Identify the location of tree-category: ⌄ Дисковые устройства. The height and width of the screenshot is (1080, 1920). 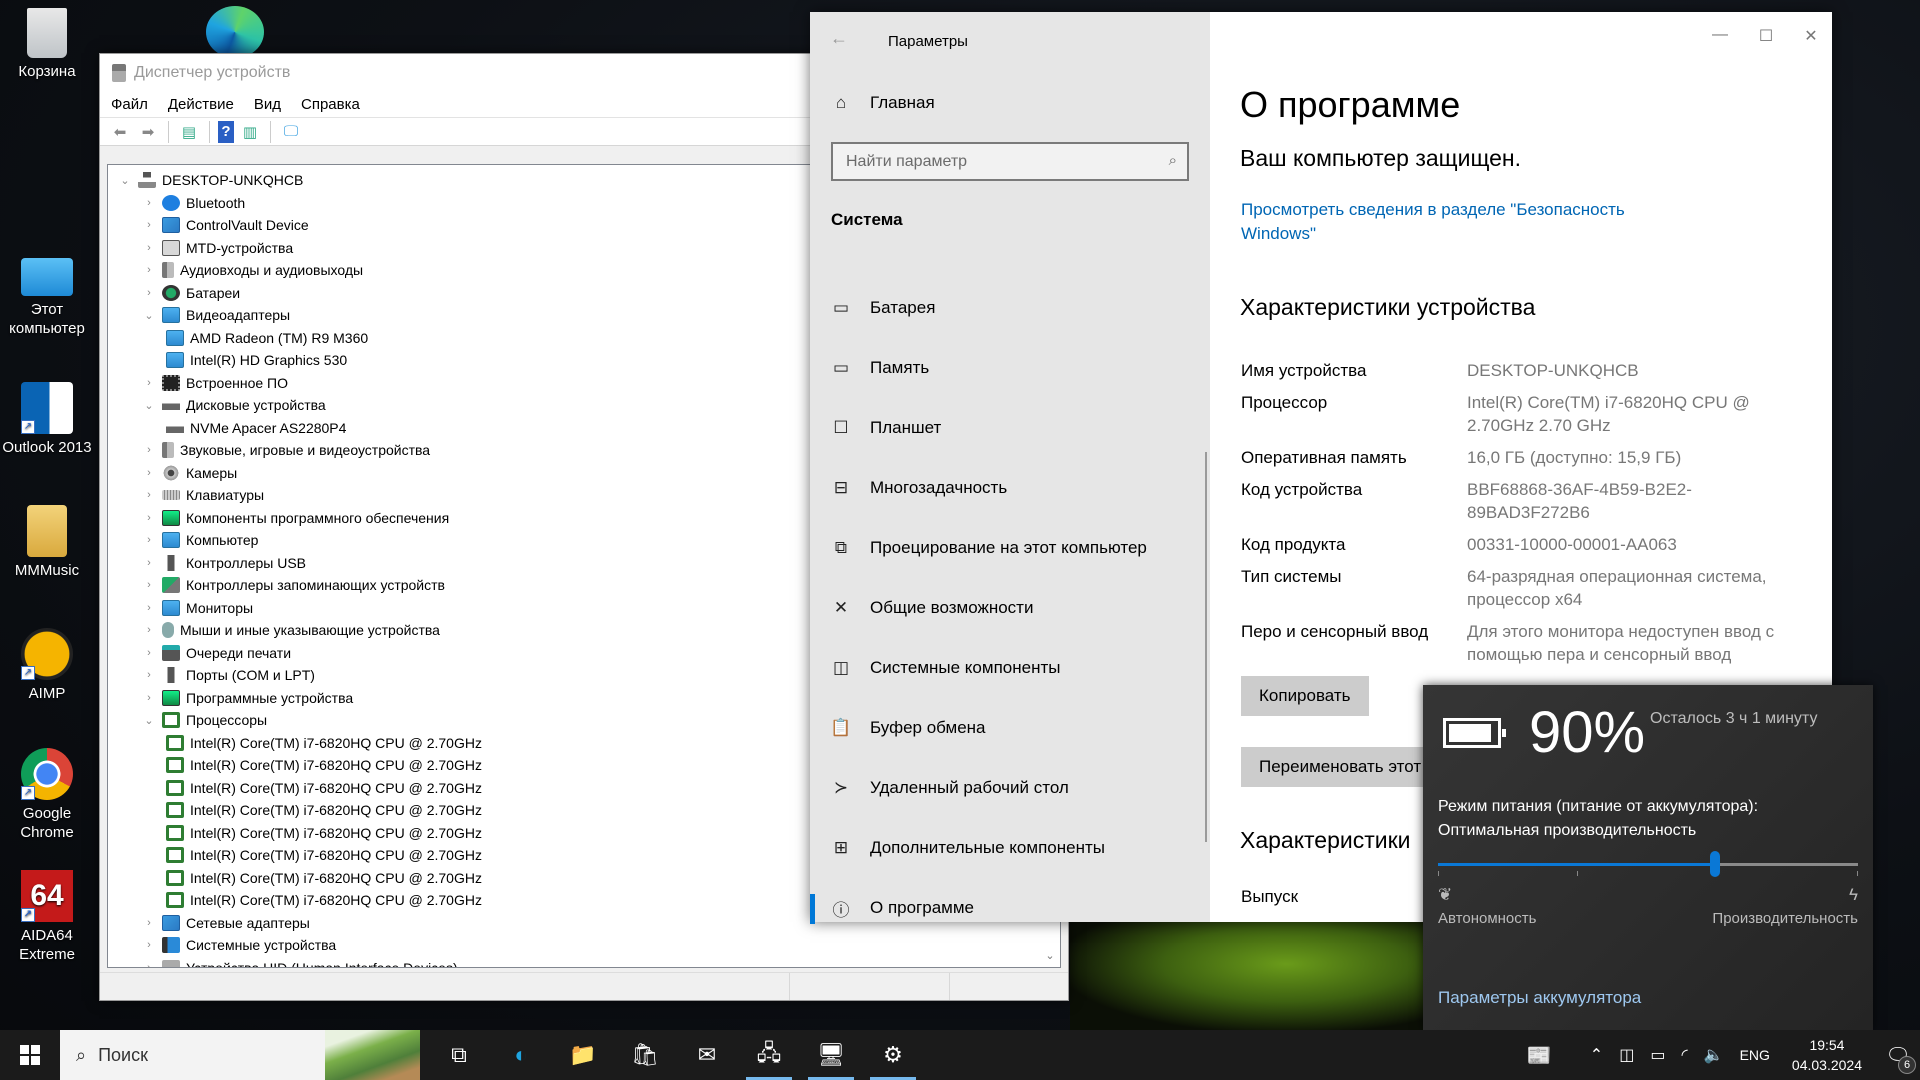
(234, 405).